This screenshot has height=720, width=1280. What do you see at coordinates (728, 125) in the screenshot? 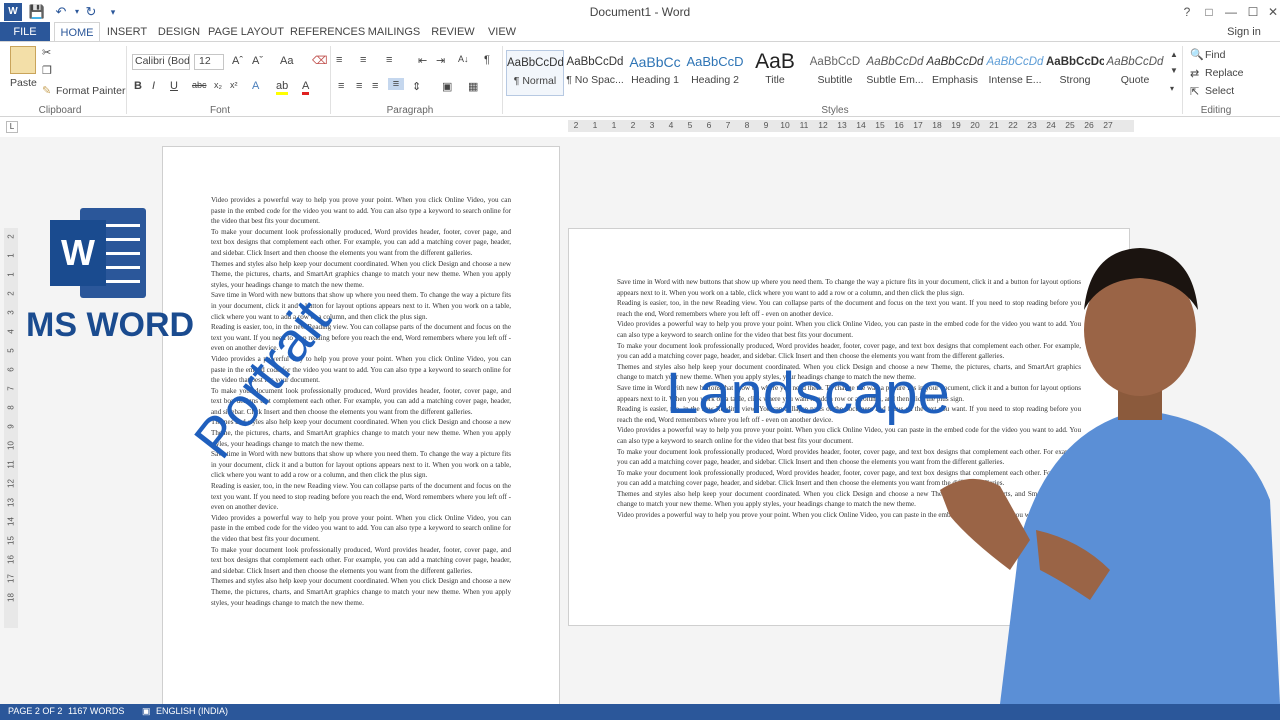
I see `ruler-number: 7` at bounding box center [728, 125].